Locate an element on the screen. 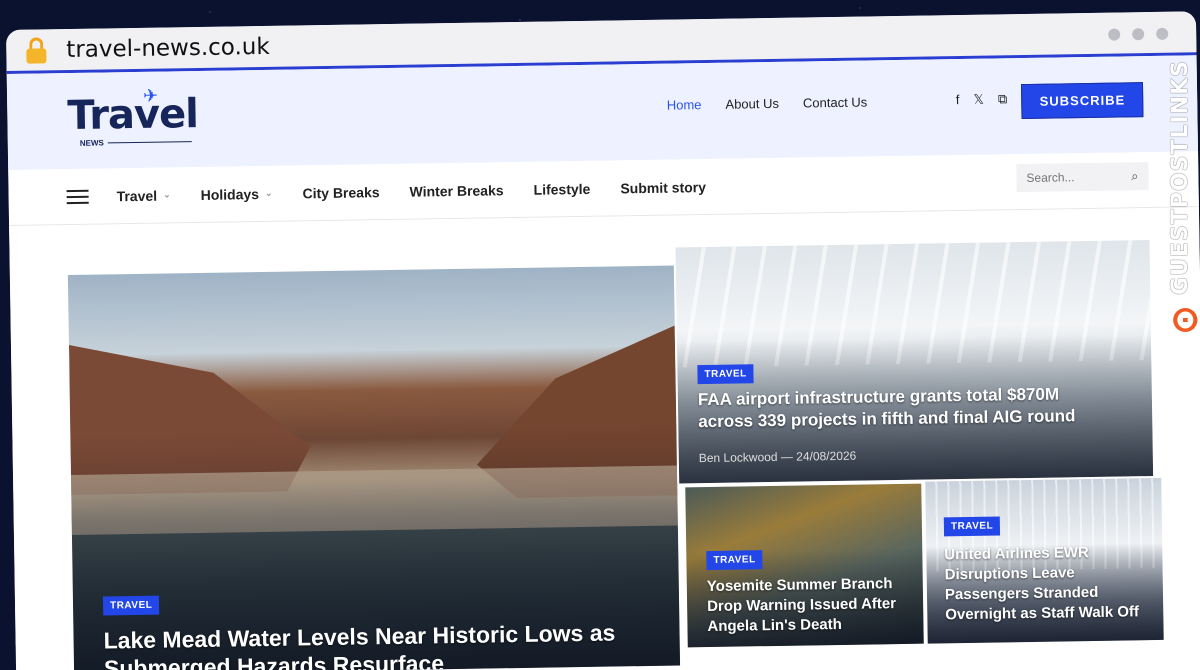  card-author: Ben Lockwood is located at coordinates (738, 457).